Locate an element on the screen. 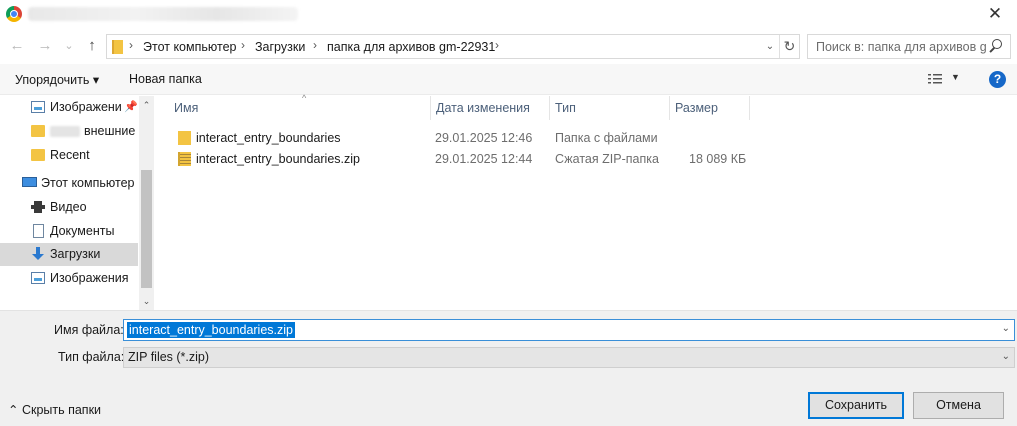 Image resolution: width=1017 pixels, height=426 pixels. column-divider is located at coordinates (749, 108).